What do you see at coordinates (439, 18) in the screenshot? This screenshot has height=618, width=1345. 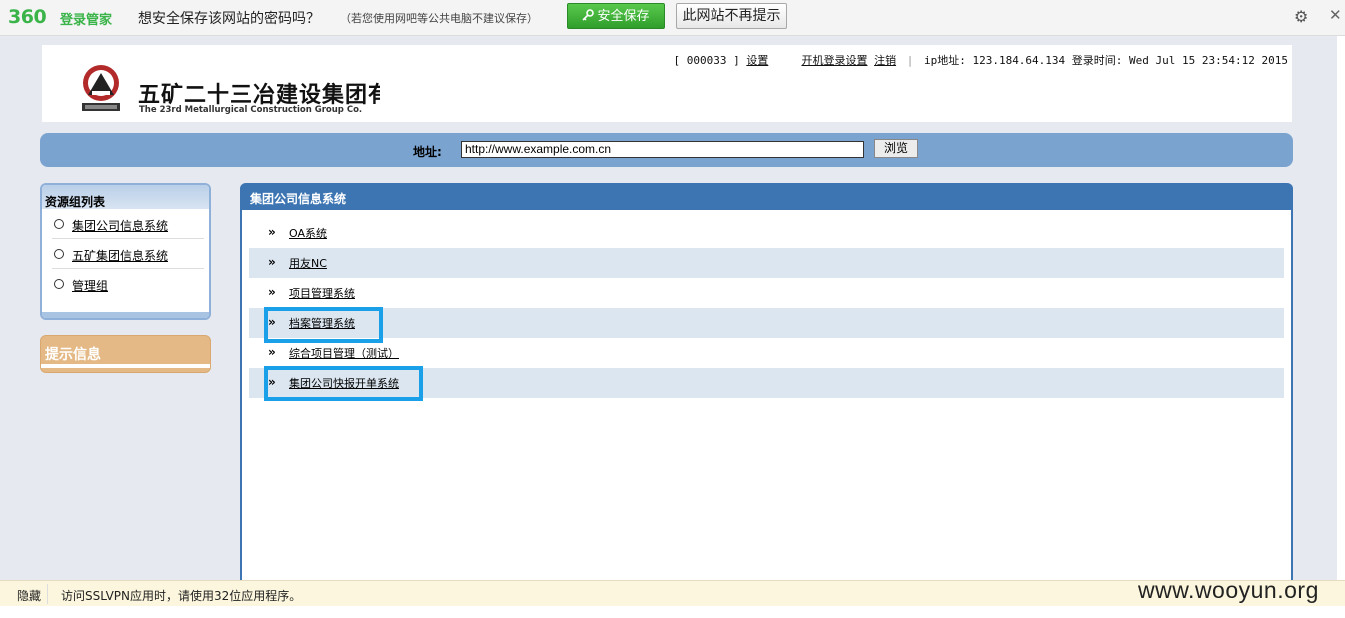 I see `save-password-hint: （若您使用网吧等公共电脑不建议保存）` at bounding box center [439, 18].